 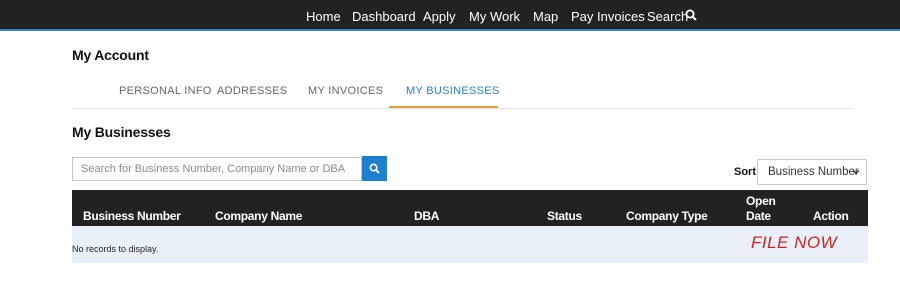 What do you see at coordinates (121, 132) in the screenshot?
I see `businesses-title: My Businesses` at bounding box center [121, 132].